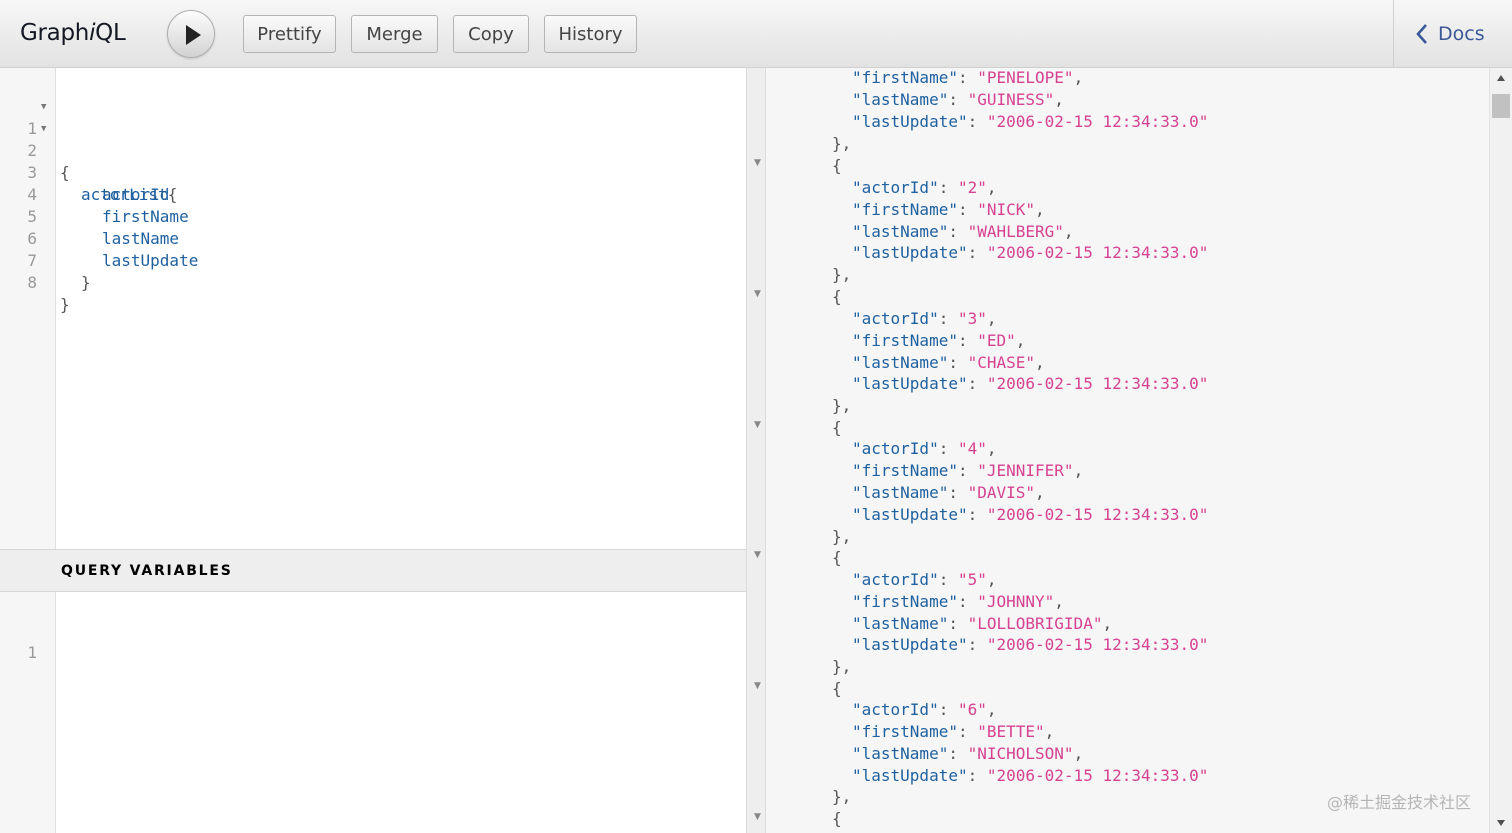 Image resolution: width=1512 pixels, height=833 pixels. What do you see at coordinates (1501, 78) in the screenshot?
I see `scroll-up-icon` at bounding box center [1501, 78].